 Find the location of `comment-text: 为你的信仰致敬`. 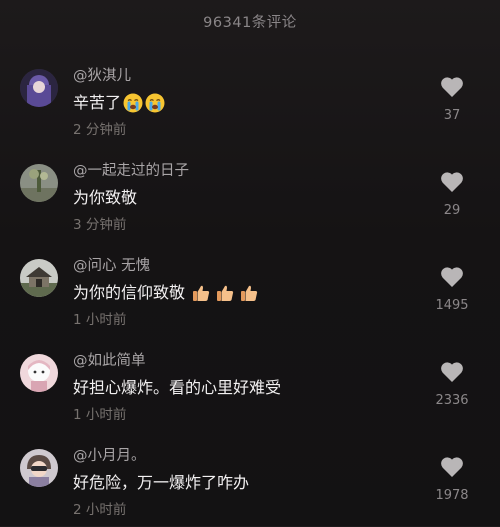

comment-text: 为你的信仰致敬 is located at coordinates (251, 293).